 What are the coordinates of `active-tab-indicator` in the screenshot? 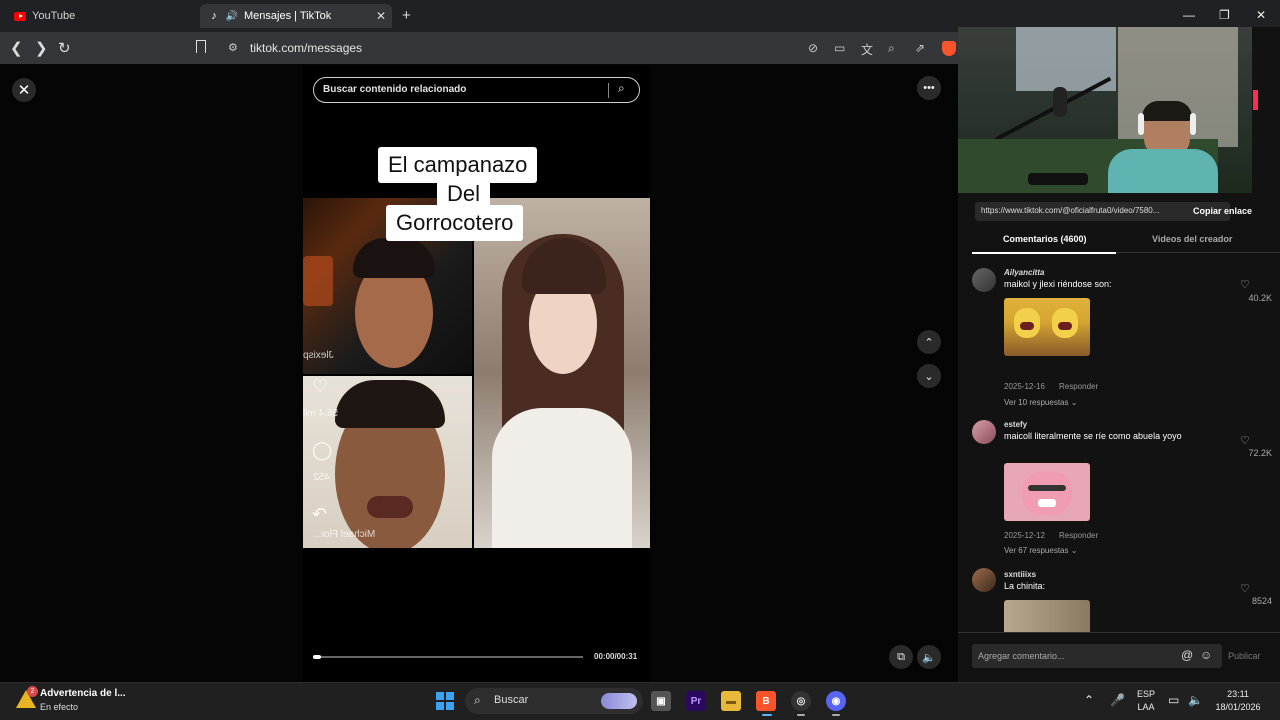 It's located at (1044, 253).